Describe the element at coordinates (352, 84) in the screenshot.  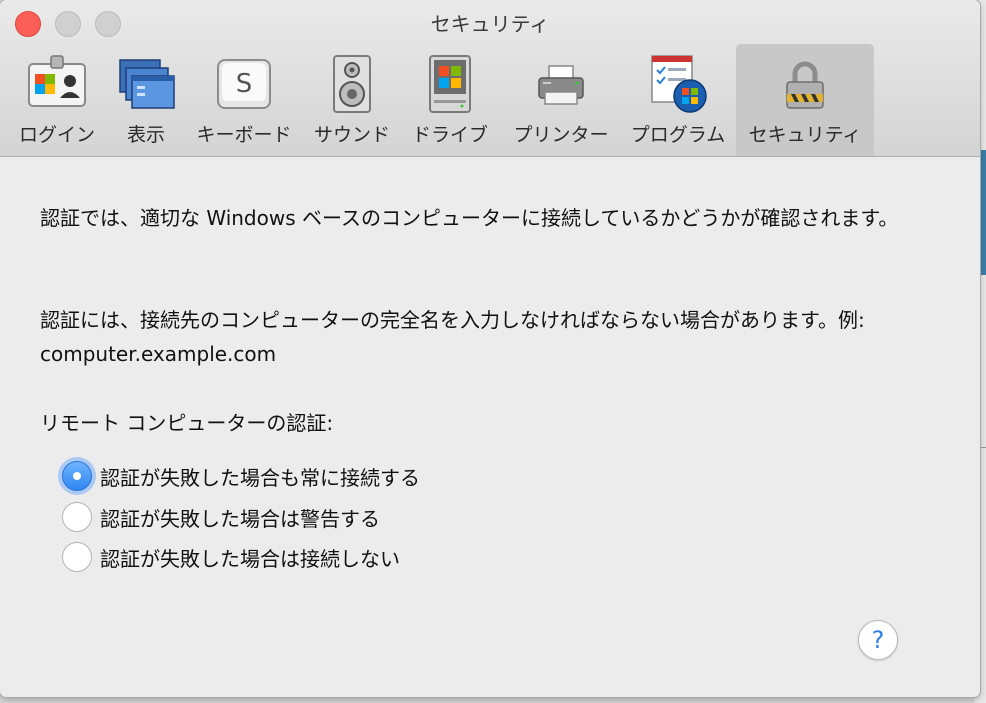
I see `speaker-icon` at that location.